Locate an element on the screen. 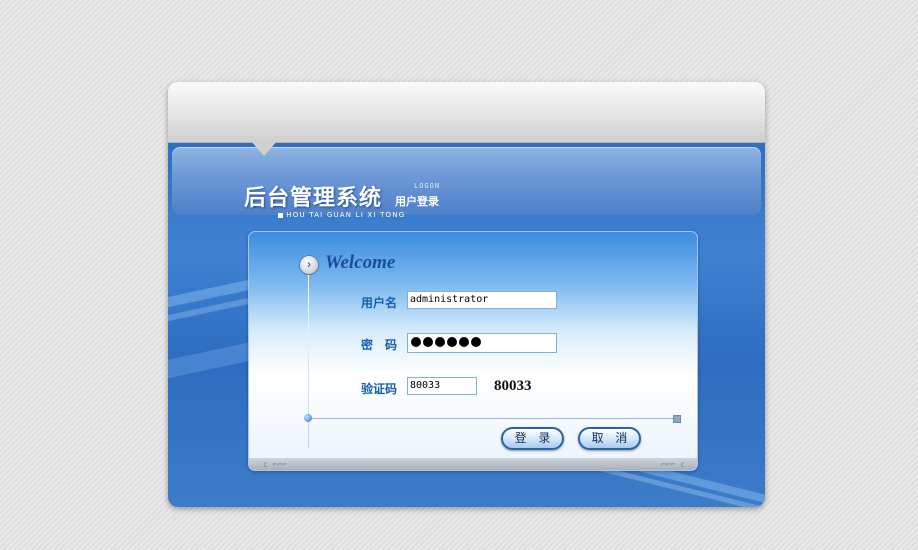 The image size is (918, 550). cancel-button: 取 消 is located at coordinates (609, 438).